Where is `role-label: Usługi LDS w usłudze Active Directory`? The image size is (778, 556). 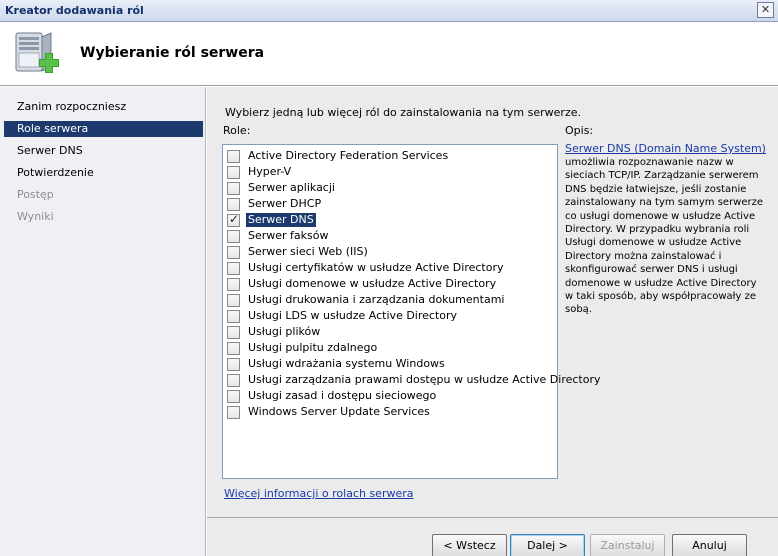 role-label: Usługi LDS w usłudze Active Directory is located at coordinates (352, 316).